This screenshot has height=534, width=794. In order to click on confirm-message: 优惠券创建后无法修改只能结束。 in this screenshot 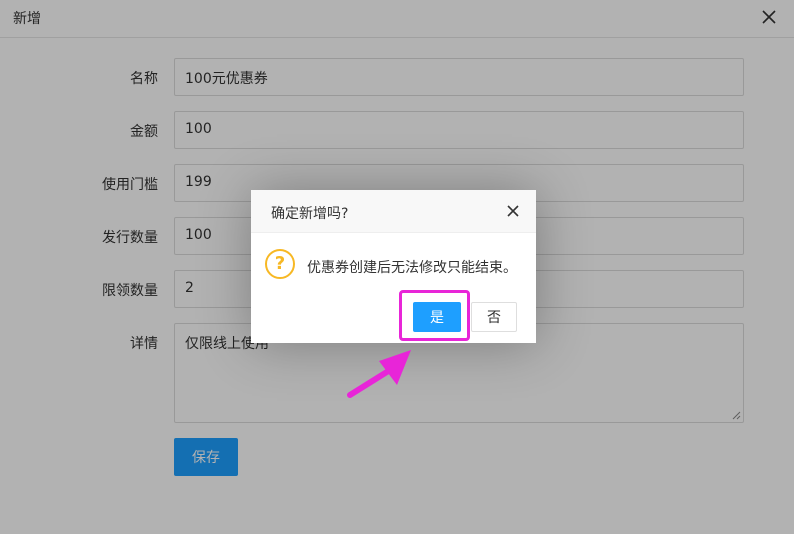, I will do `click(412, 268)`.